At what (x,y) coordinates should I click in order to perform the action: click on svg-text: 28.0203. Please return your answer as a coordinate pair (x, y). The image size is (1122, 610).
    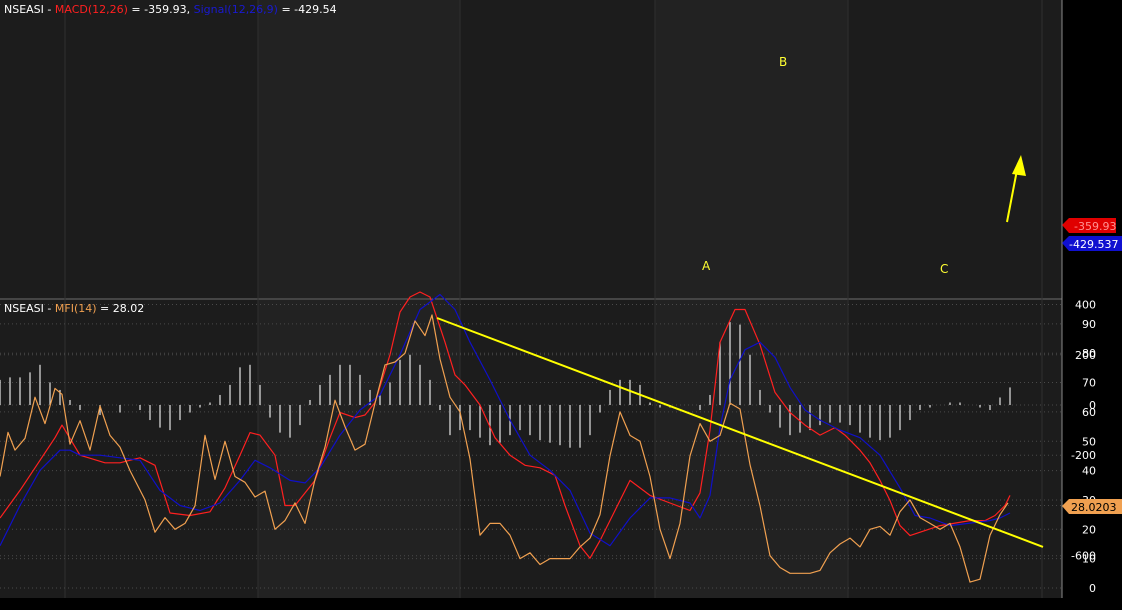
    Looking at the image, I should click on (1094, 507).